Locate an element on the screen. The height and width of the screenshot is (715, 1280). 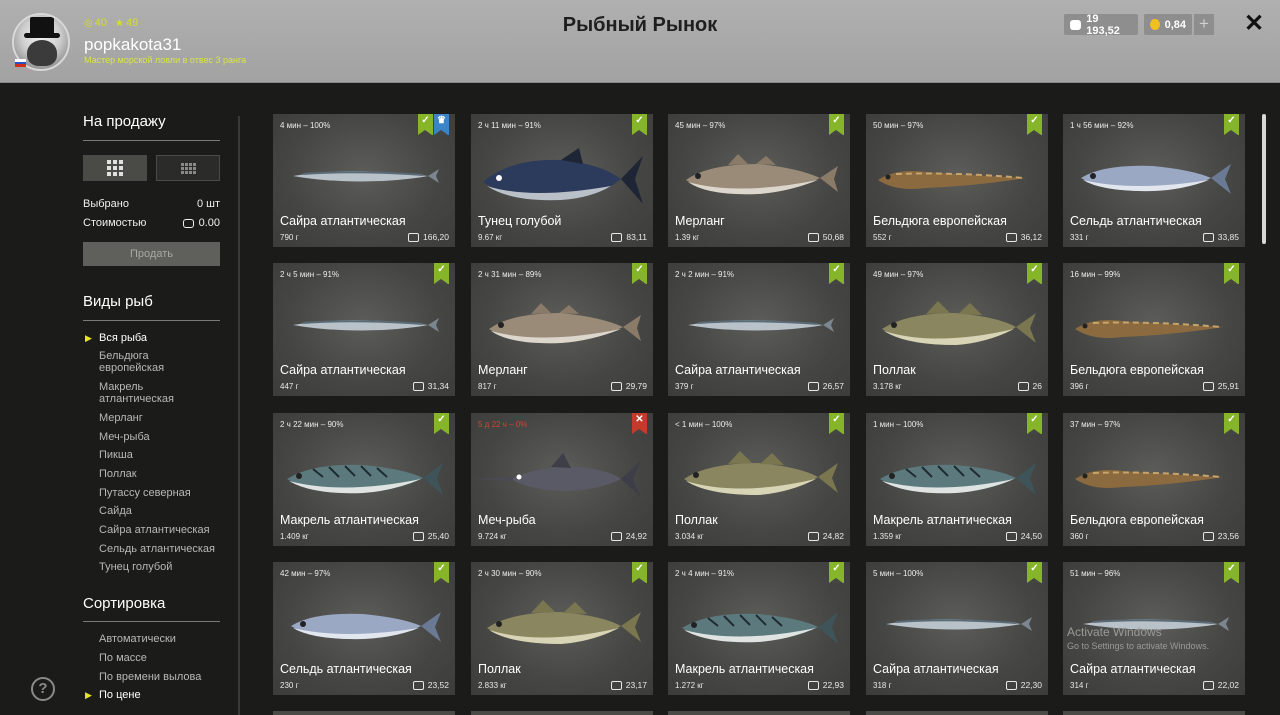
catch-time-freshness: 42 мин – 97% is located at coordinates (305, 573).